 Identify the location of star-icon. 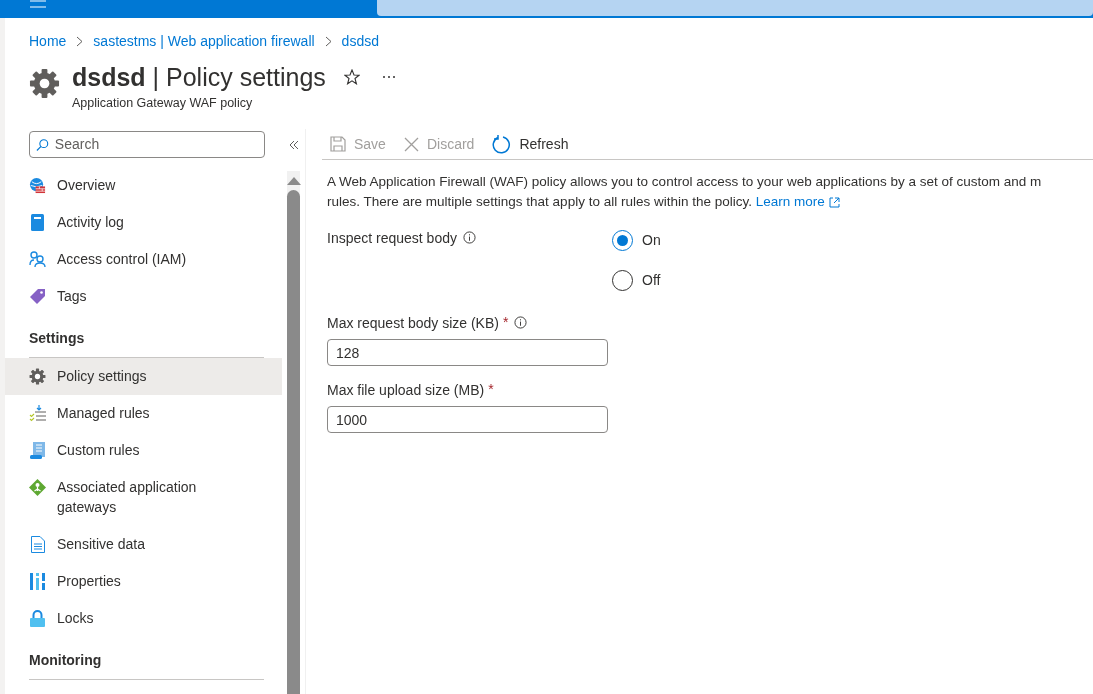
(351, 77).